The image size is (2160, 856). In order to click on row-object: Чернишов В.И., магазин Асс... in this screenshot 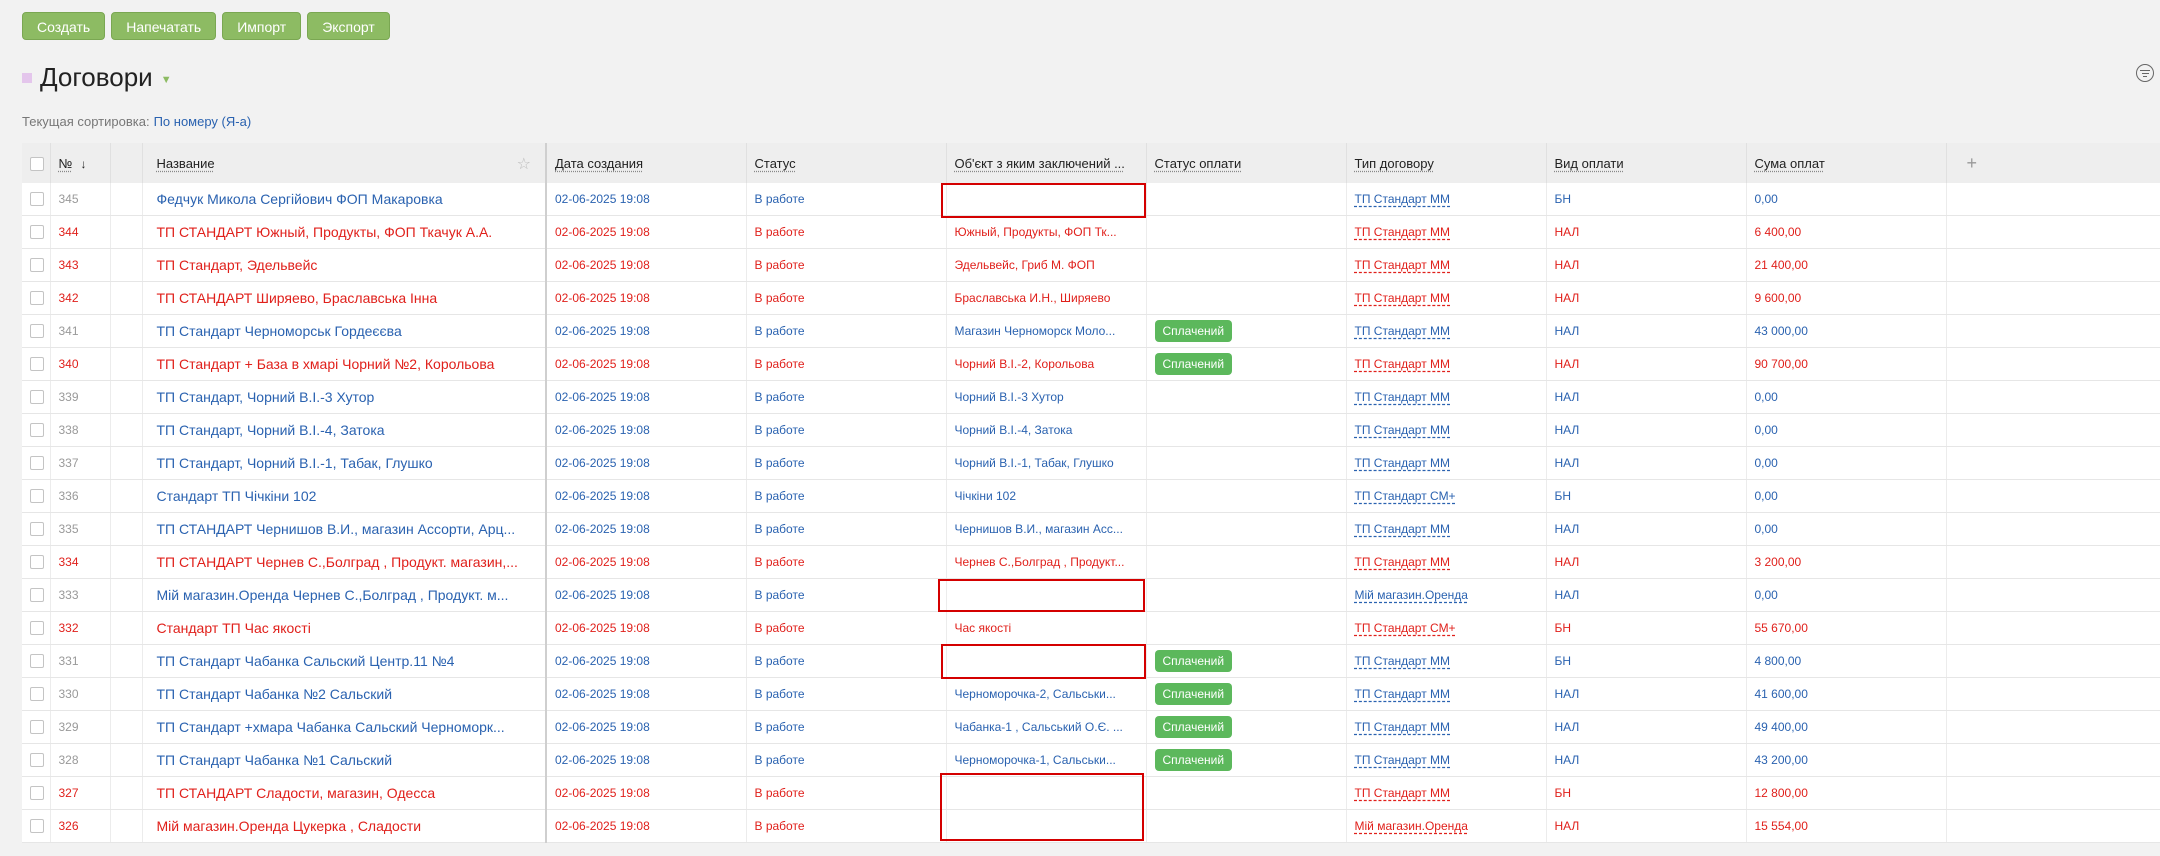, I will do `click(1046, 529)`.